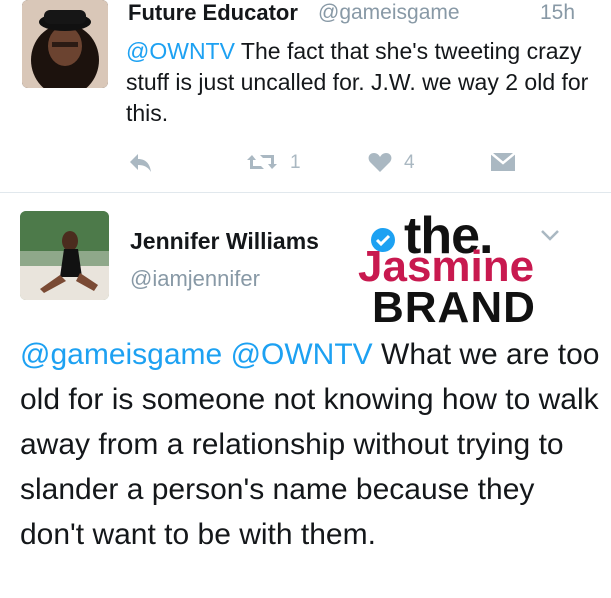 The image size is (611, 598). Describe the element at coordinates (295, 162) in the screenshot. I see `retweet-count: 1` at that location.